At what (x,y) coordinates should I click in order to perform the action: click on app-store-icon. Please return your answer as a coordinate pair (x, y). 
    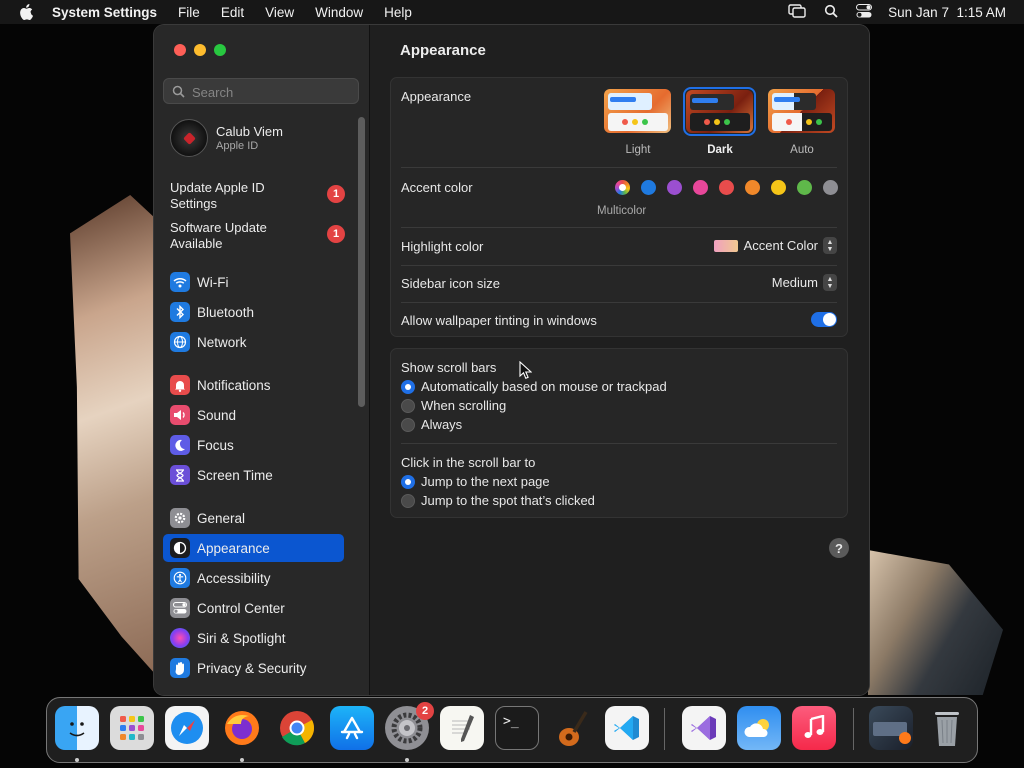
    Looking at the image, I should click on (352, 728).